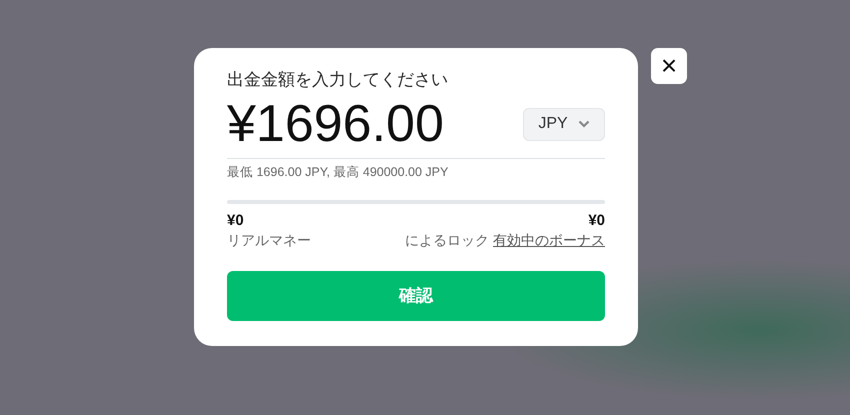 This screenshot has width=850, height=415. Describe the element at coordinates (269, 240) in the screenshot. I see `balance-label: リアルマネー` at that location.